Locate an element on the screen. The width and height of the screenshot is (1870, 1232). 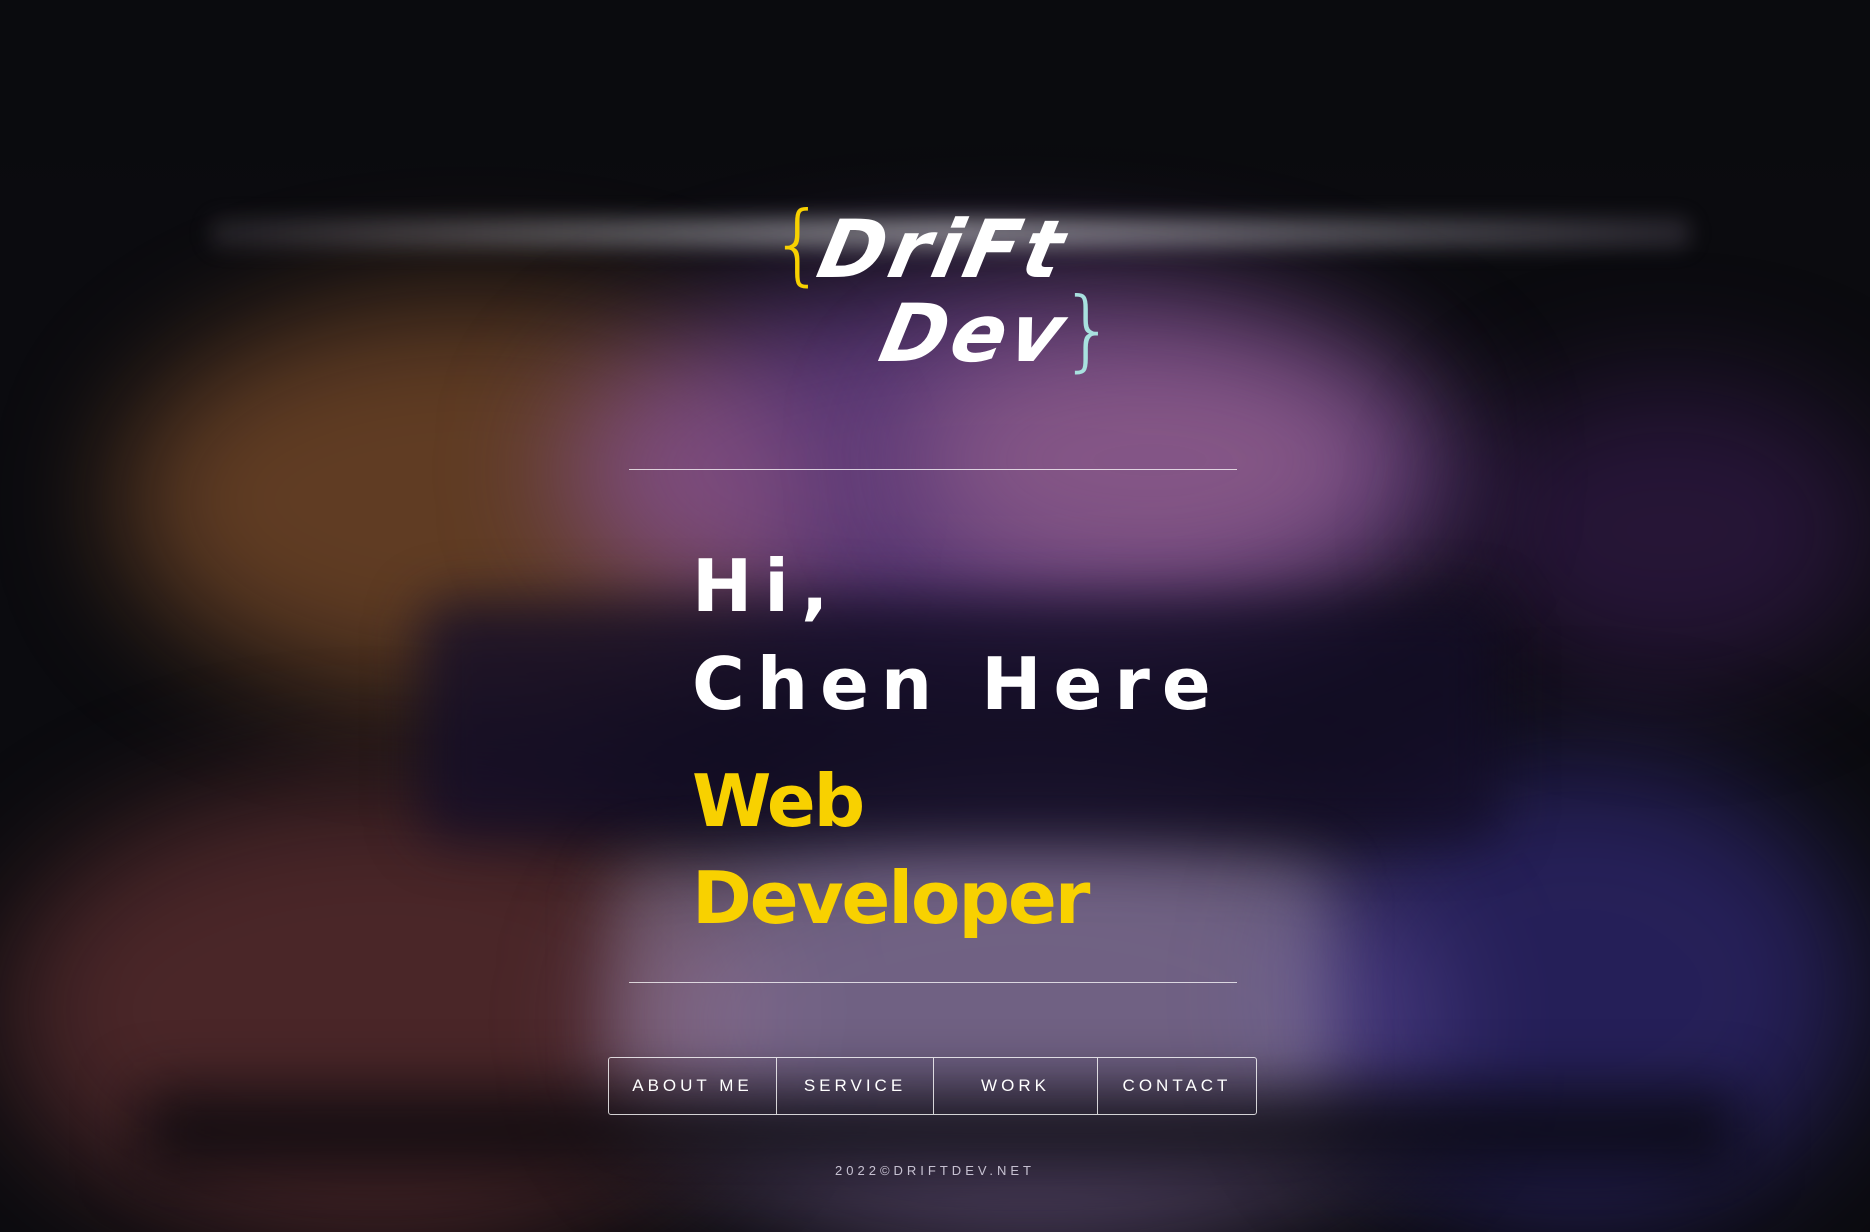
logo-word-drift: DriFt is located at coordinates (943, 249).